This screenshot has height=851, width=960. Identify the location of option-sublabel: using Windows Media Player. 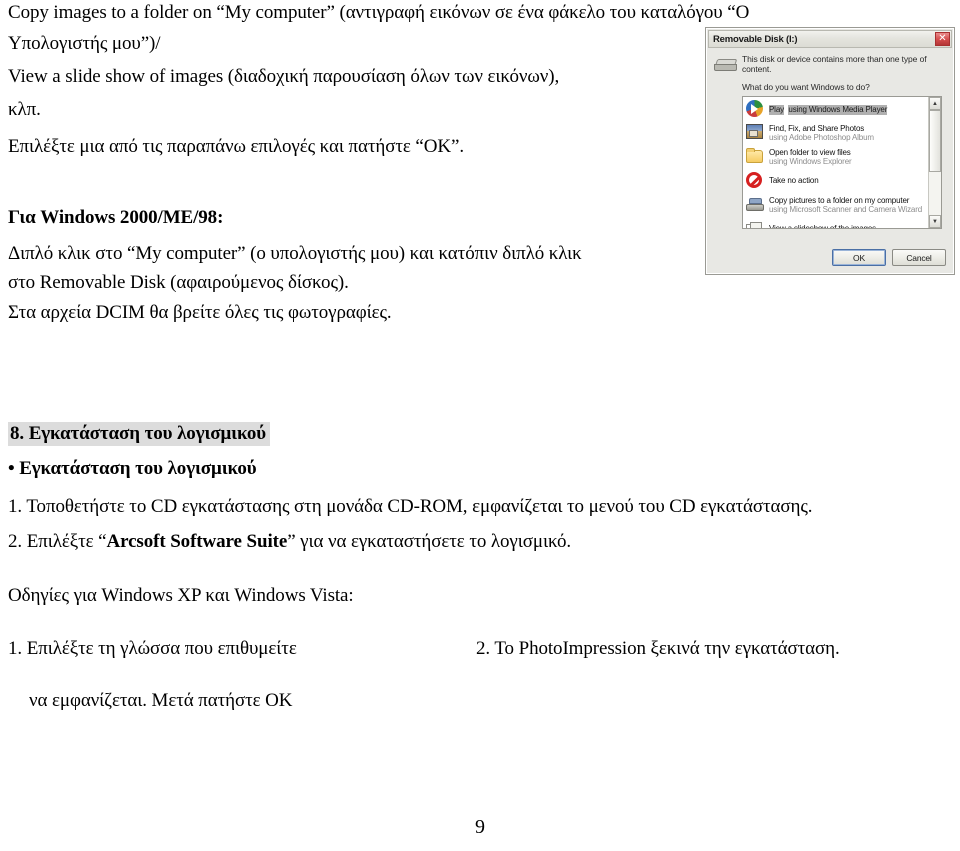
(838, 110).